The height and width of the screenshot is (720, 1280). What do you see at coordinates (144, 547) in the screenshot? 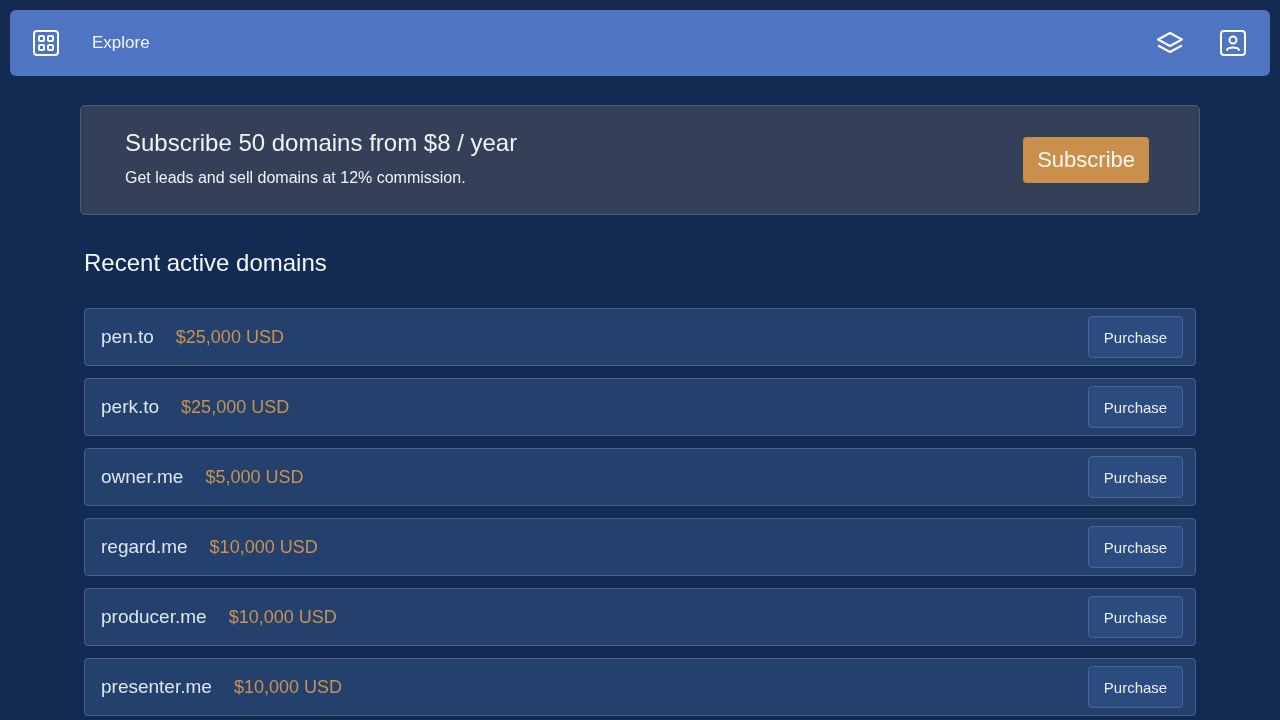
I see `domain-name: regard.me` at bounding box center [144, 547].